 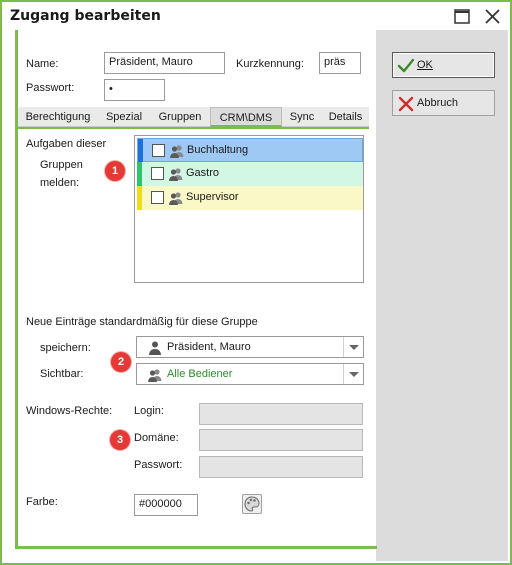 I want to click on group-label: Buchhaltung, so click(x=218, y=150).